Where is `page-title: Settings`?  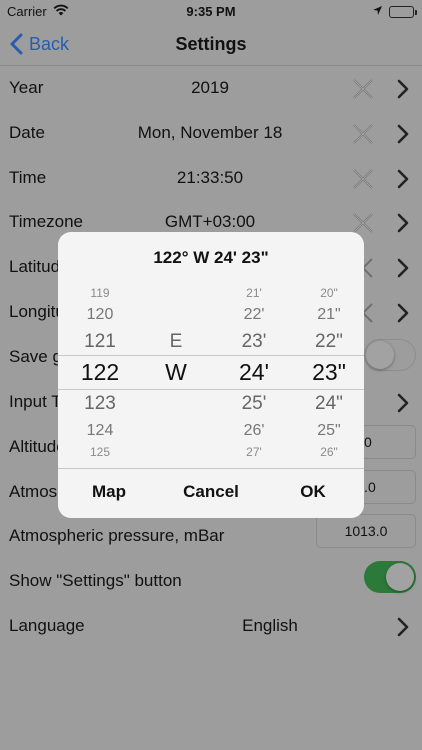 page-title: Settings is located at coordinates (211, 44).